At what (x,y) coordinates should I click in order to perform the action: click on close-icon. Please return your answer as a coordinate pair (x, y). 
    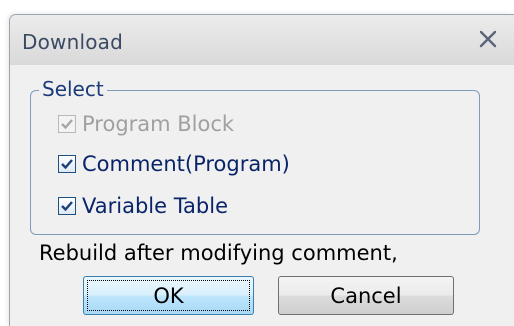
    Looking at the image, I should click on (488, 39).